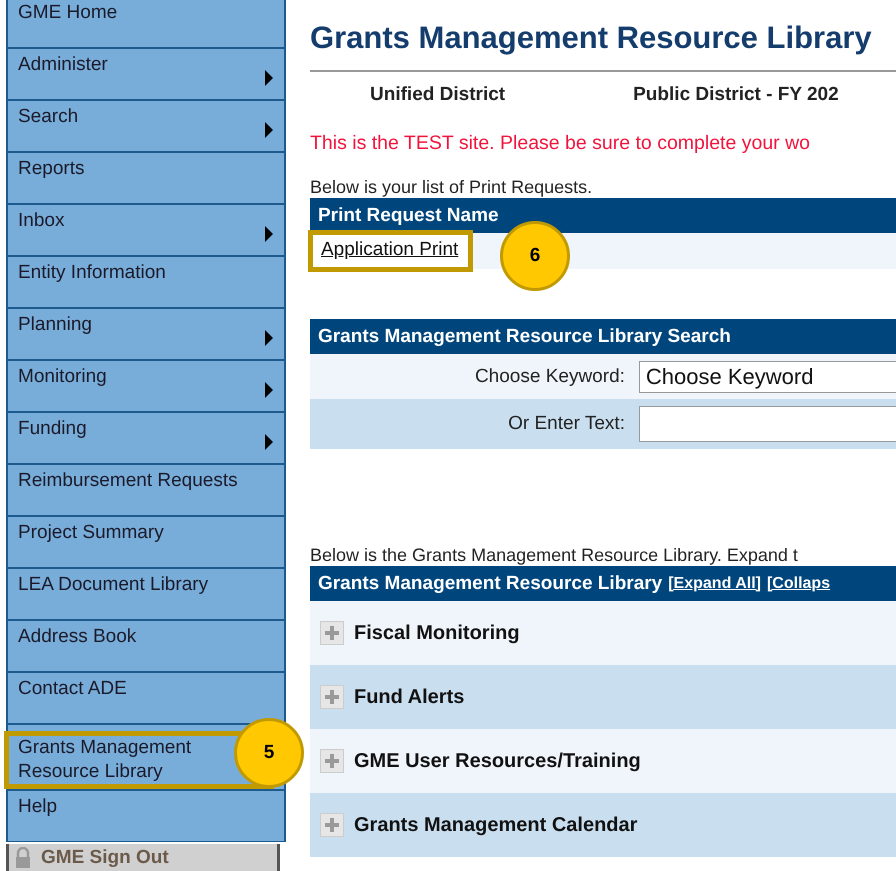 The image size is (896, 871). What do you see at coordinates (146, 490) in the screenshot?
I see `sidebar-item: Reimbursement Requests` at bounding box center [146, 490].